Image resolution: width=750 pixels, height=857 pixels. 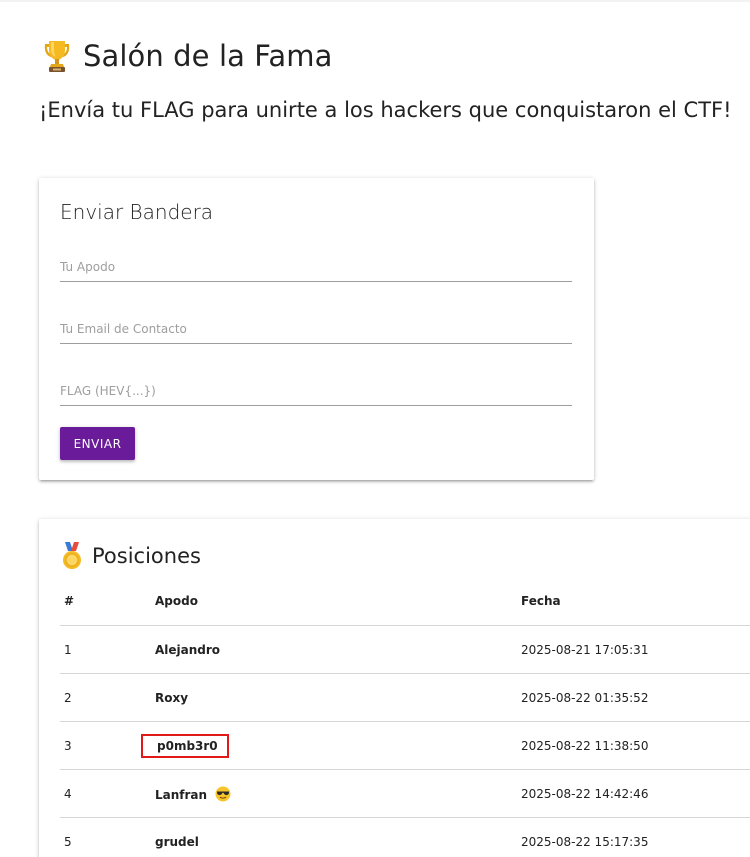 What do you see at coordinates (223, 794) in the screenshot?
I see `sunglasses-emoji-icon` at bounding box center [223, 794].